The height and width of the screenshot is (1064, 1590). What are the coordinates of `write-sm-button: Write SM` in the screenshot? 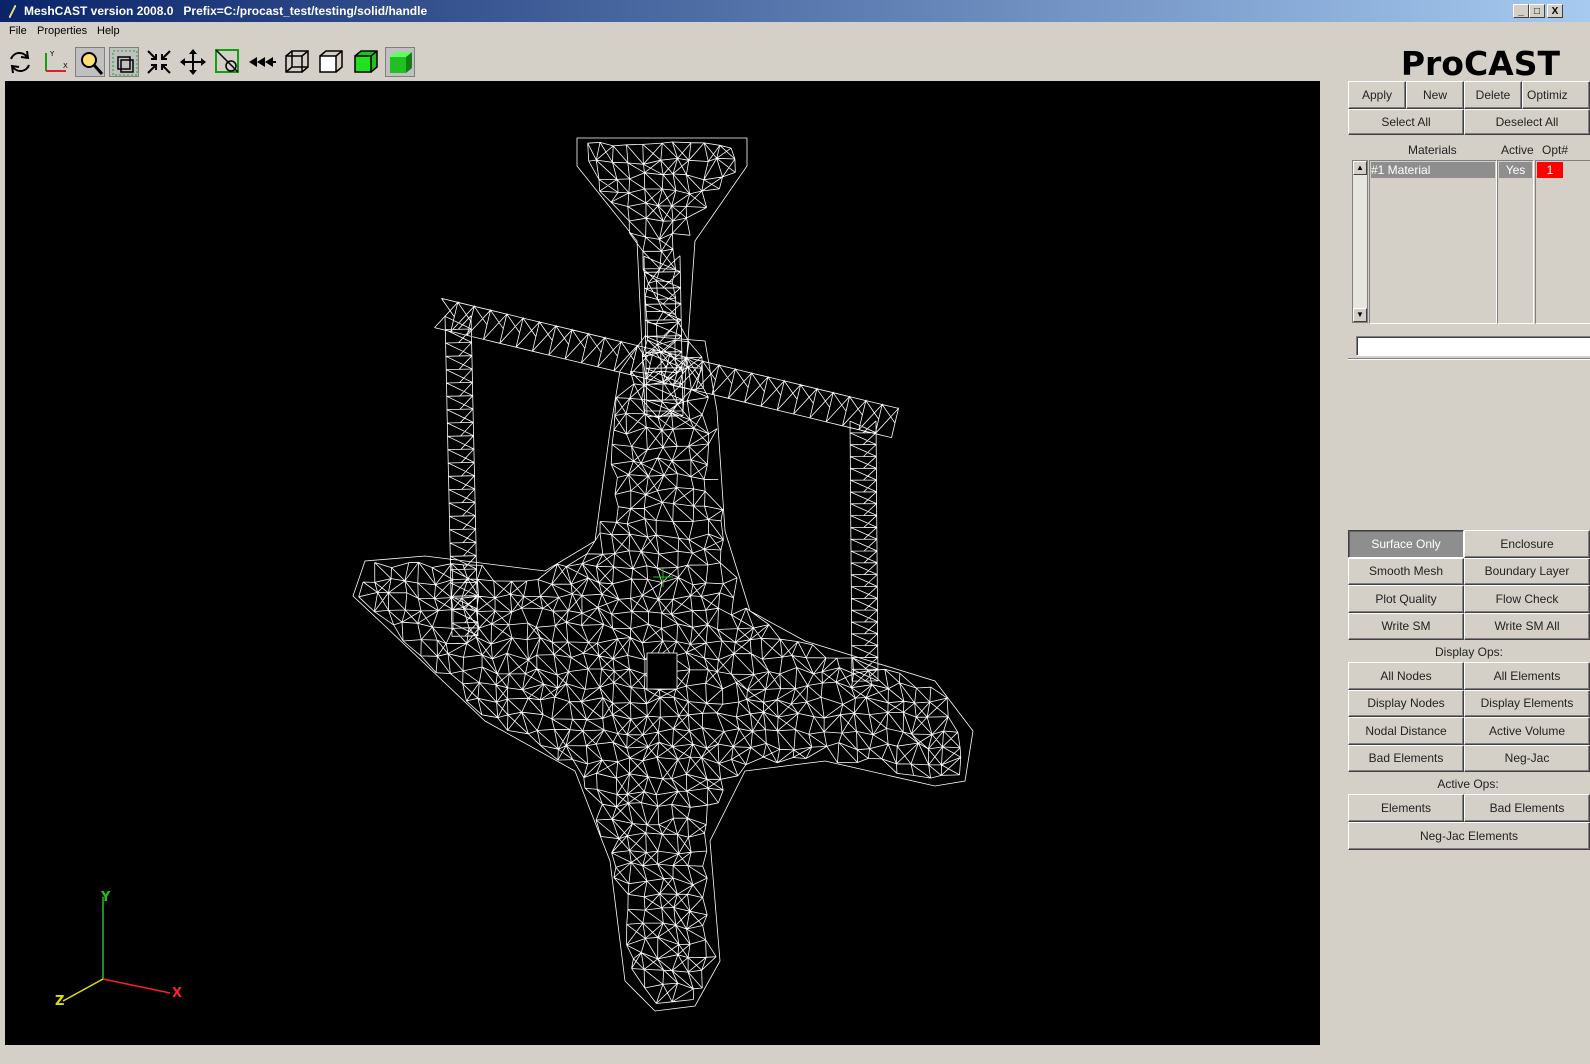 It's located at (1406, 626).